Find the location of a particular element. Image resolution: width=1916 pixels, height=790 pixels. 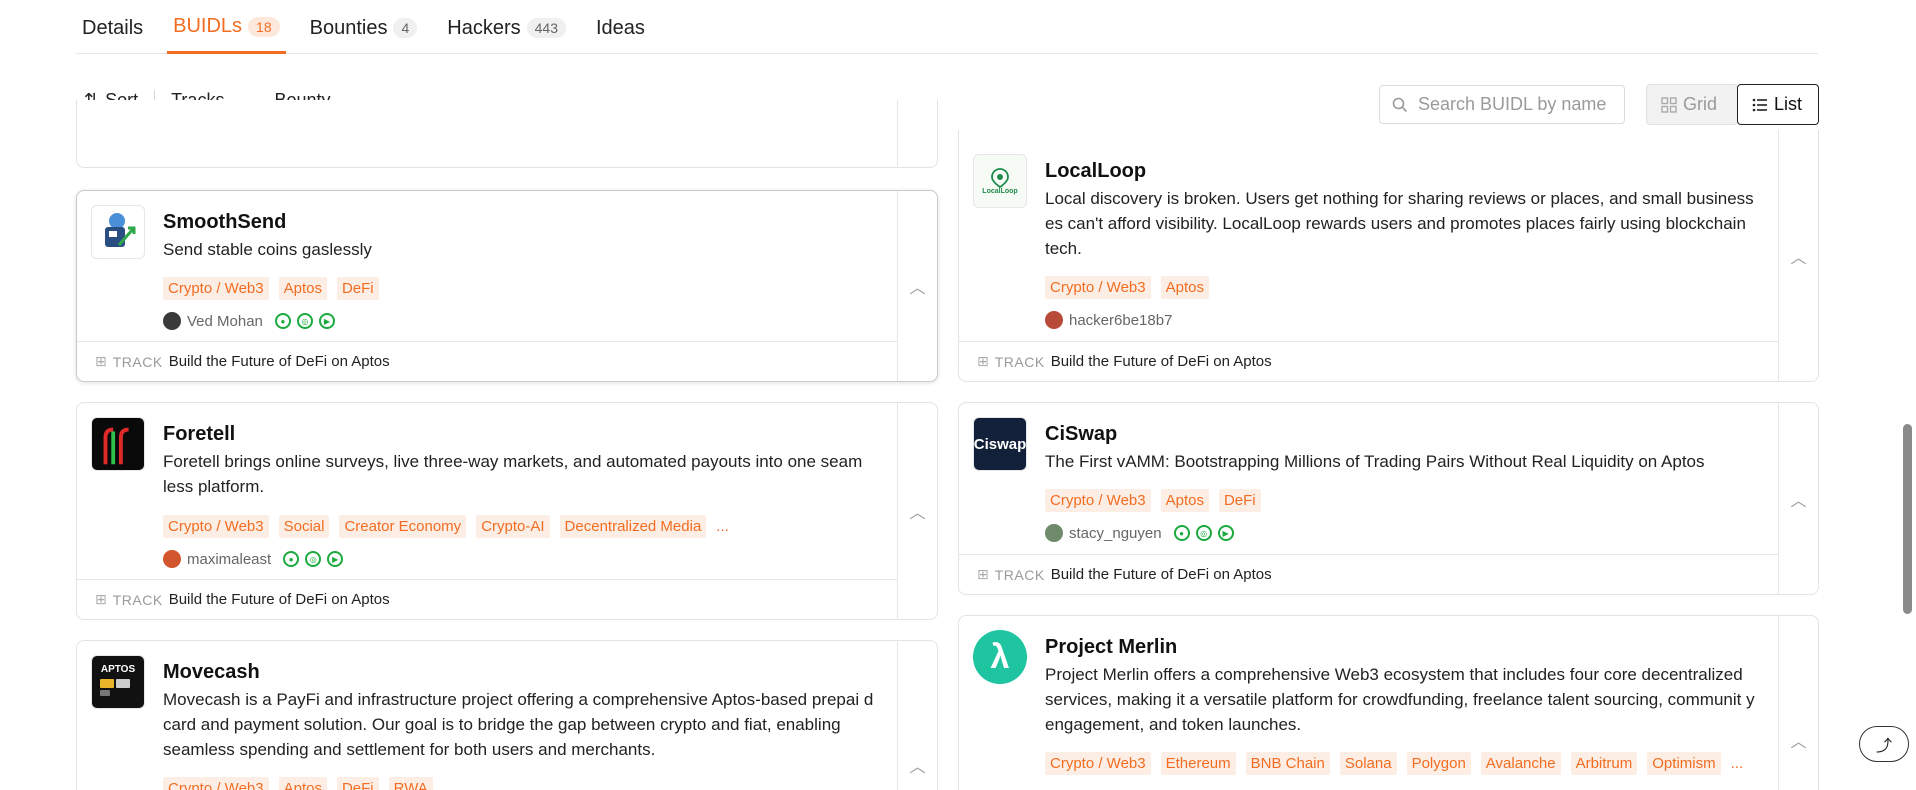

project-logo: APTOS is located at coordinates (118, 682).